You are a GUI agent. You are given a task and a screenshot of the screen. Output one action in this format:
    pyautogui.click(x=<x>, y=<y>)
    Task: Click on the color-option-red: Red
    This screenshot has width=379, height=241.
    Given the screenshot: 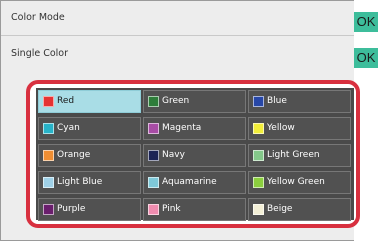 What is the action you would take?
    pyautogui.click(x=89, y=101)
    